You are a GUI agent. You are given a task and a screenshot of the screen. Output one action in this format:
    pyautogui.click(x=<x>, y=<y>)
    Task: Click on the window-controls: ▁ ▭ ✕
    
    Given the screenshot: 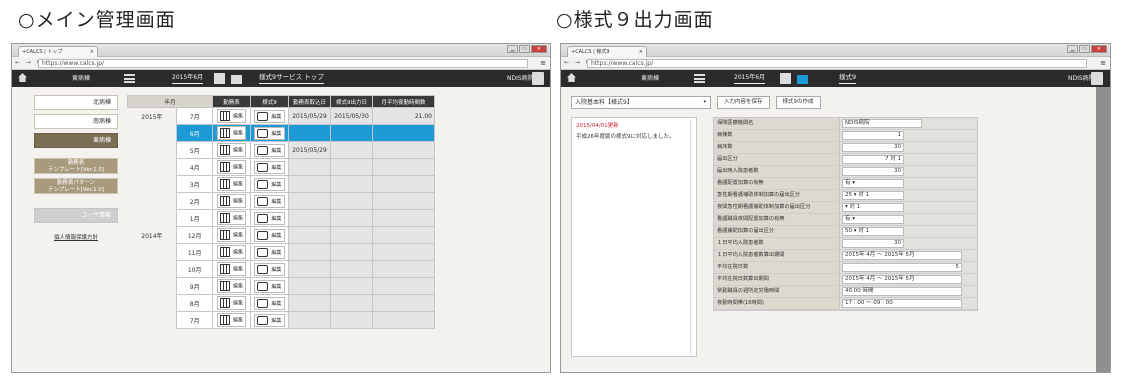 What is the action you would take?
    pyautogui.click(x=527, y=49)
    